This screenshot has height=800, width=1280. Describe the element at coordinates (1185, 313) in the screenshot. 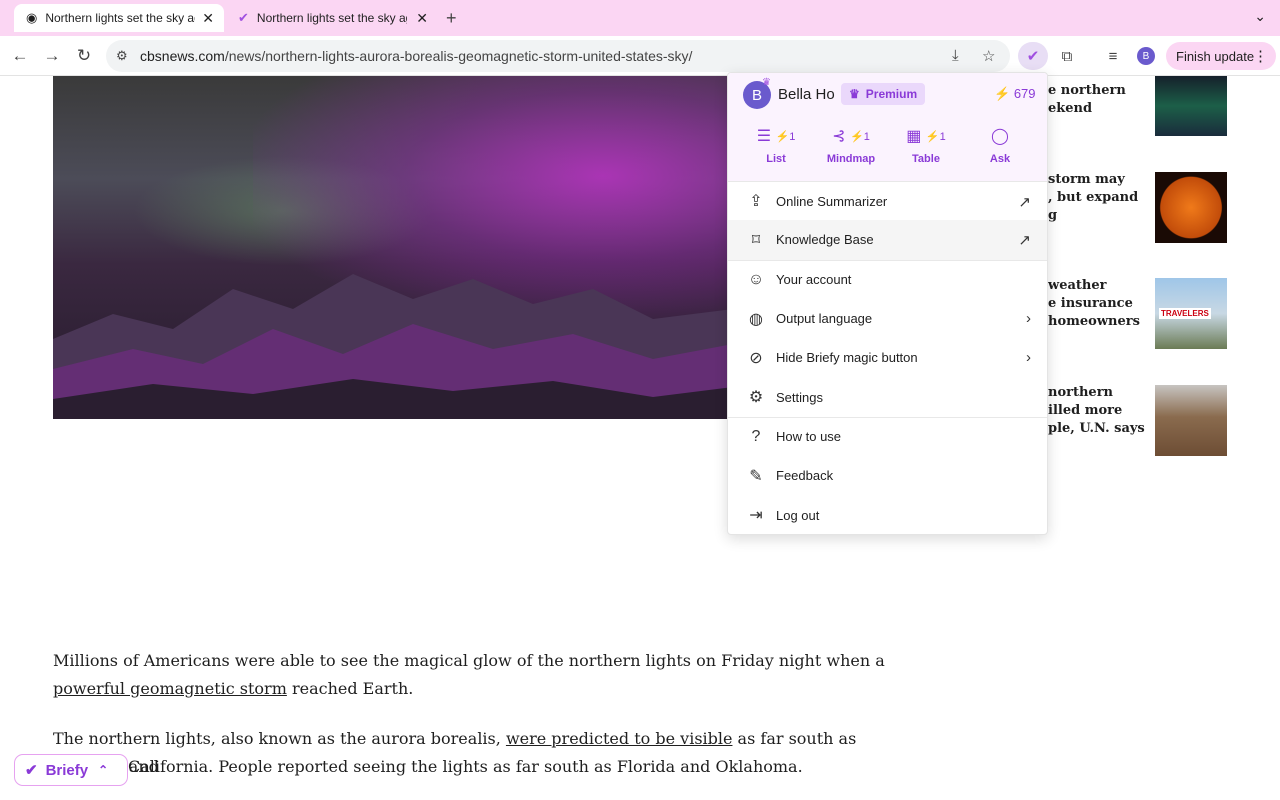

I see `thumbnail-sign-text: TRAVELERS` at that location.